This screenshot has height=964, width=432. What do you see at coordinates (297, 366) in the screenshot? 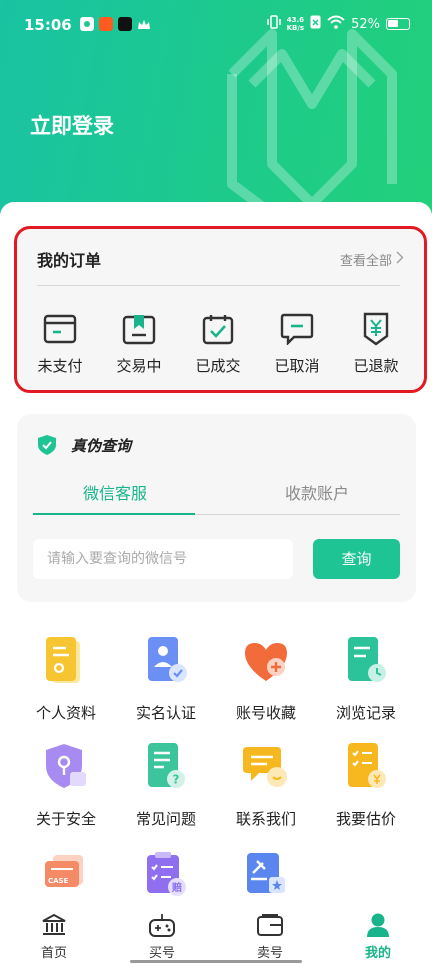
I see `order-label: 已取消` at bounding box center [297, 366].